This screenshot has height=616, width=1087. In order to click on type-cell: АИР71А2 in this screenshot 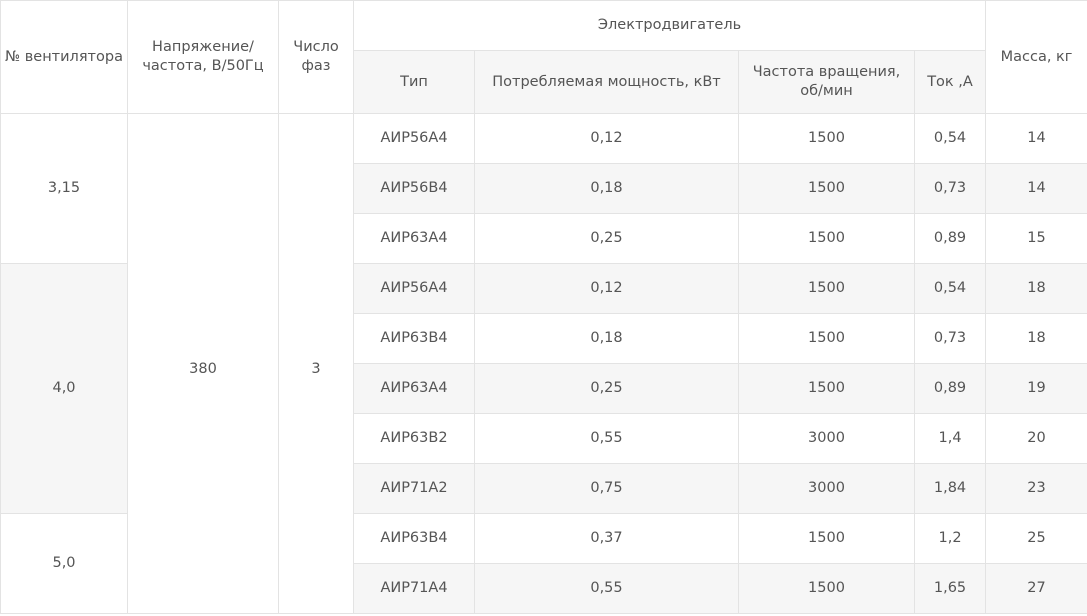, I will do `click(414, 488)`.